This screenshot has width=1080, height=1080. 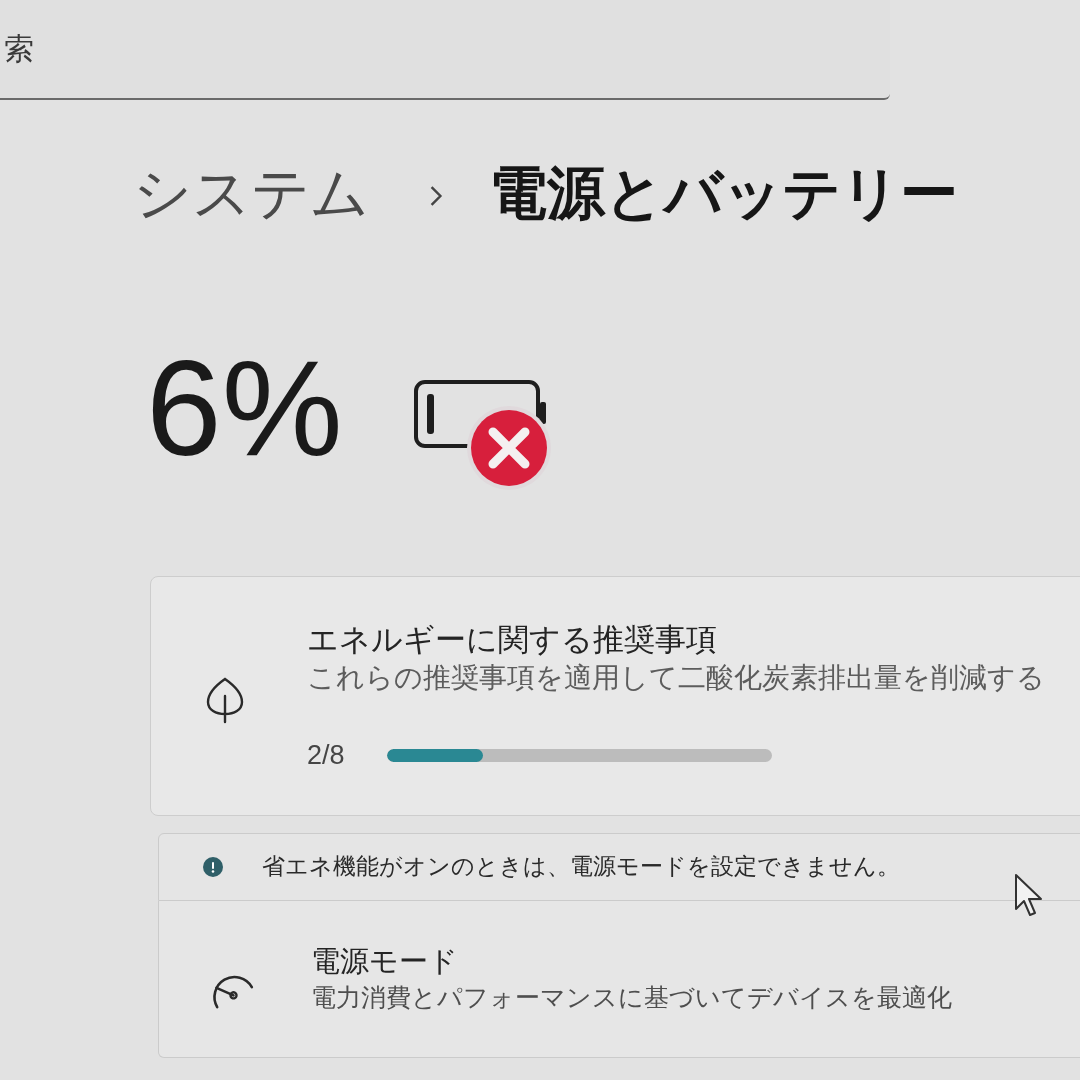 I want to click on info-message: 省エネ機能がオンのときは、電源モードを設定できません。, so click(x=581, y=867).